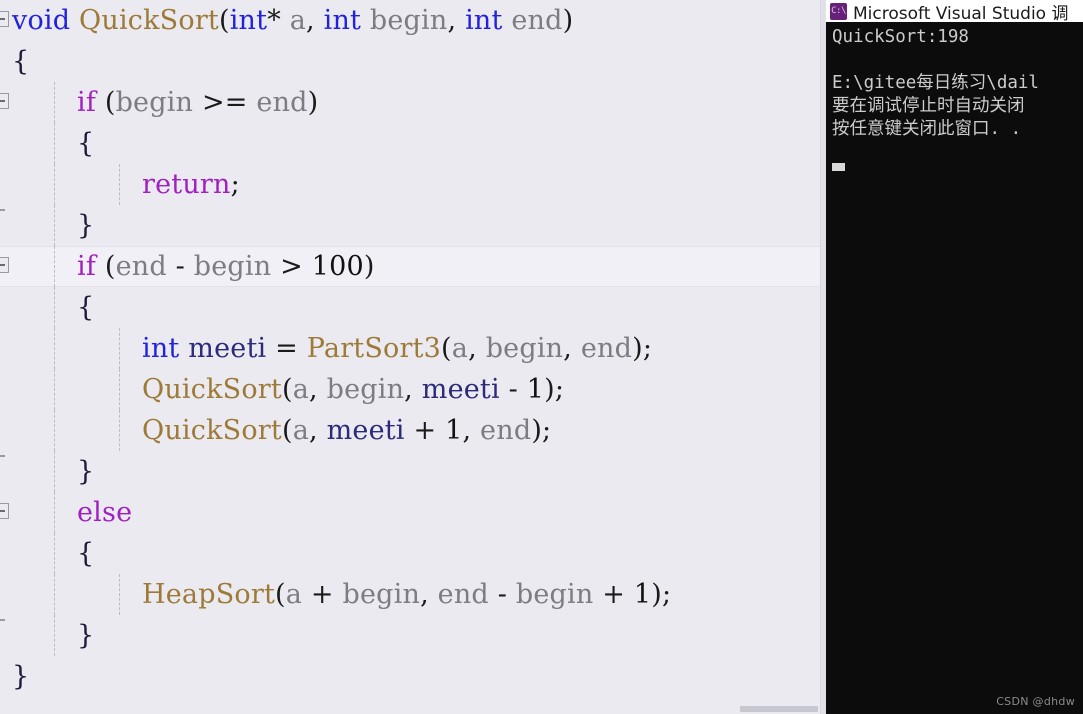  Describe the element at coordinates (410, 184) in the screenshot. I see `code-line: return;` at that location.